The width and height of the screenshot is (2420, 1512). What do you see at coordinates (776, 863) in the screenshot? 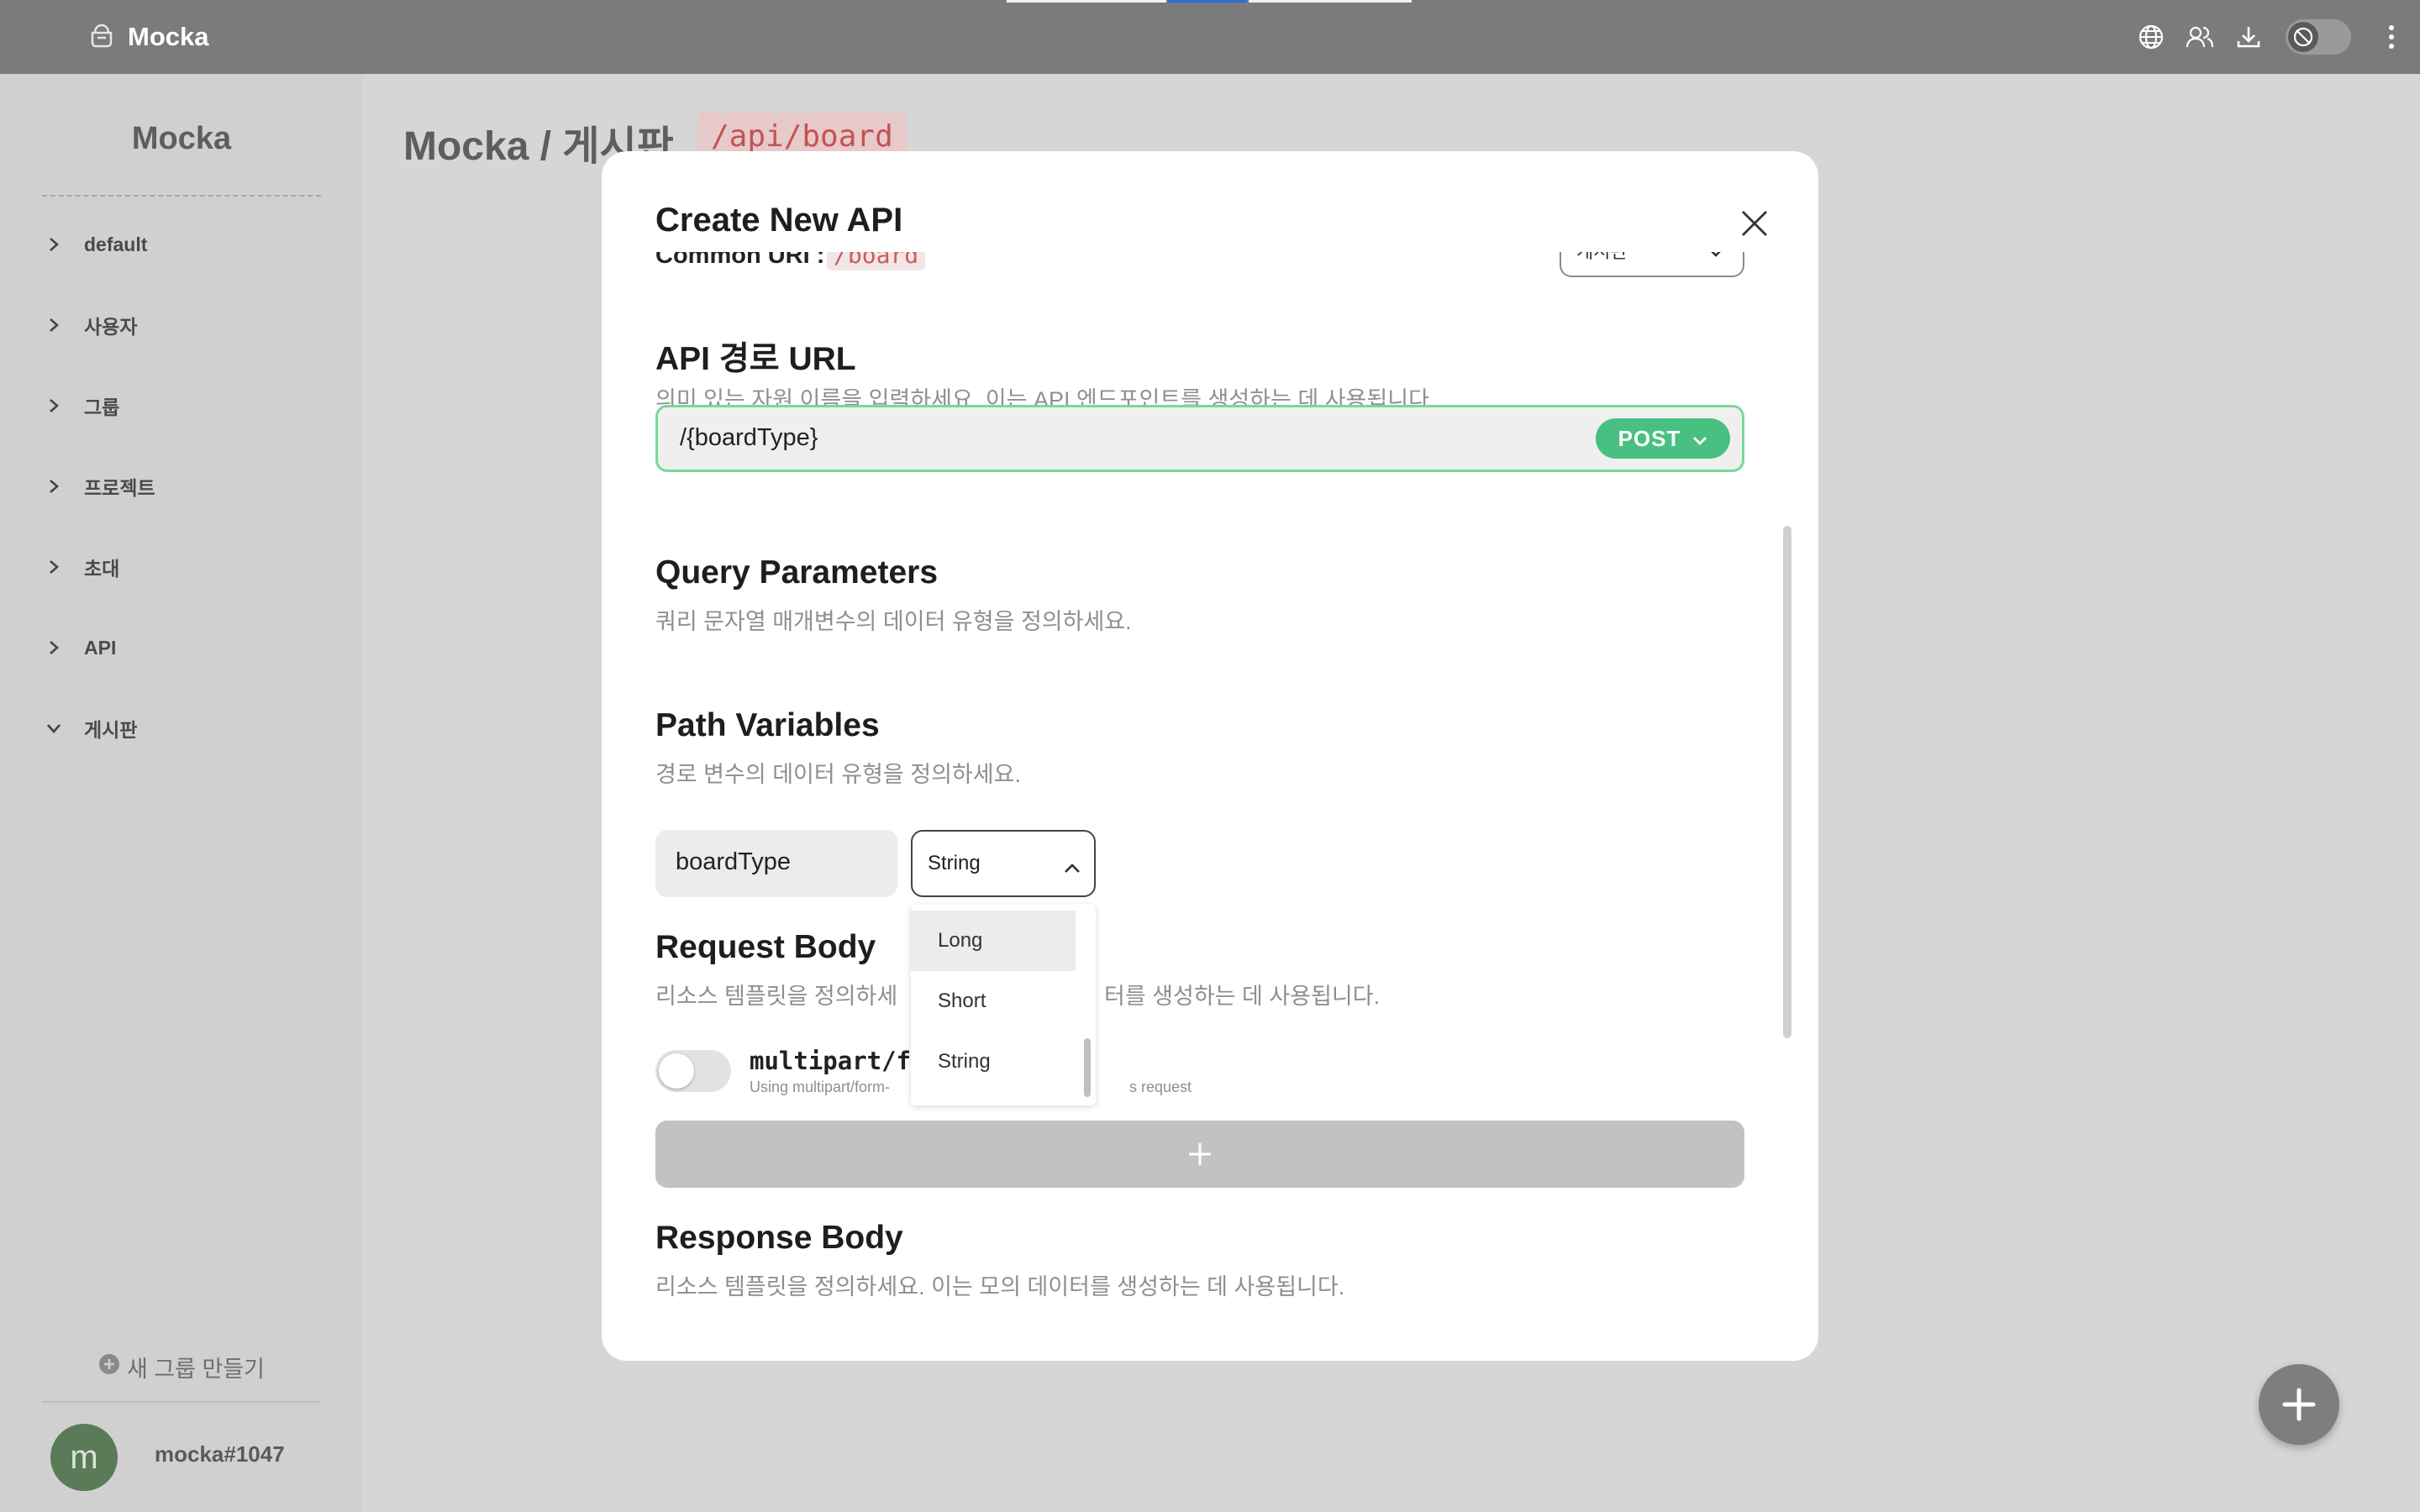
I see `path-variable-name: boardType` at bounding box center [776, 863].